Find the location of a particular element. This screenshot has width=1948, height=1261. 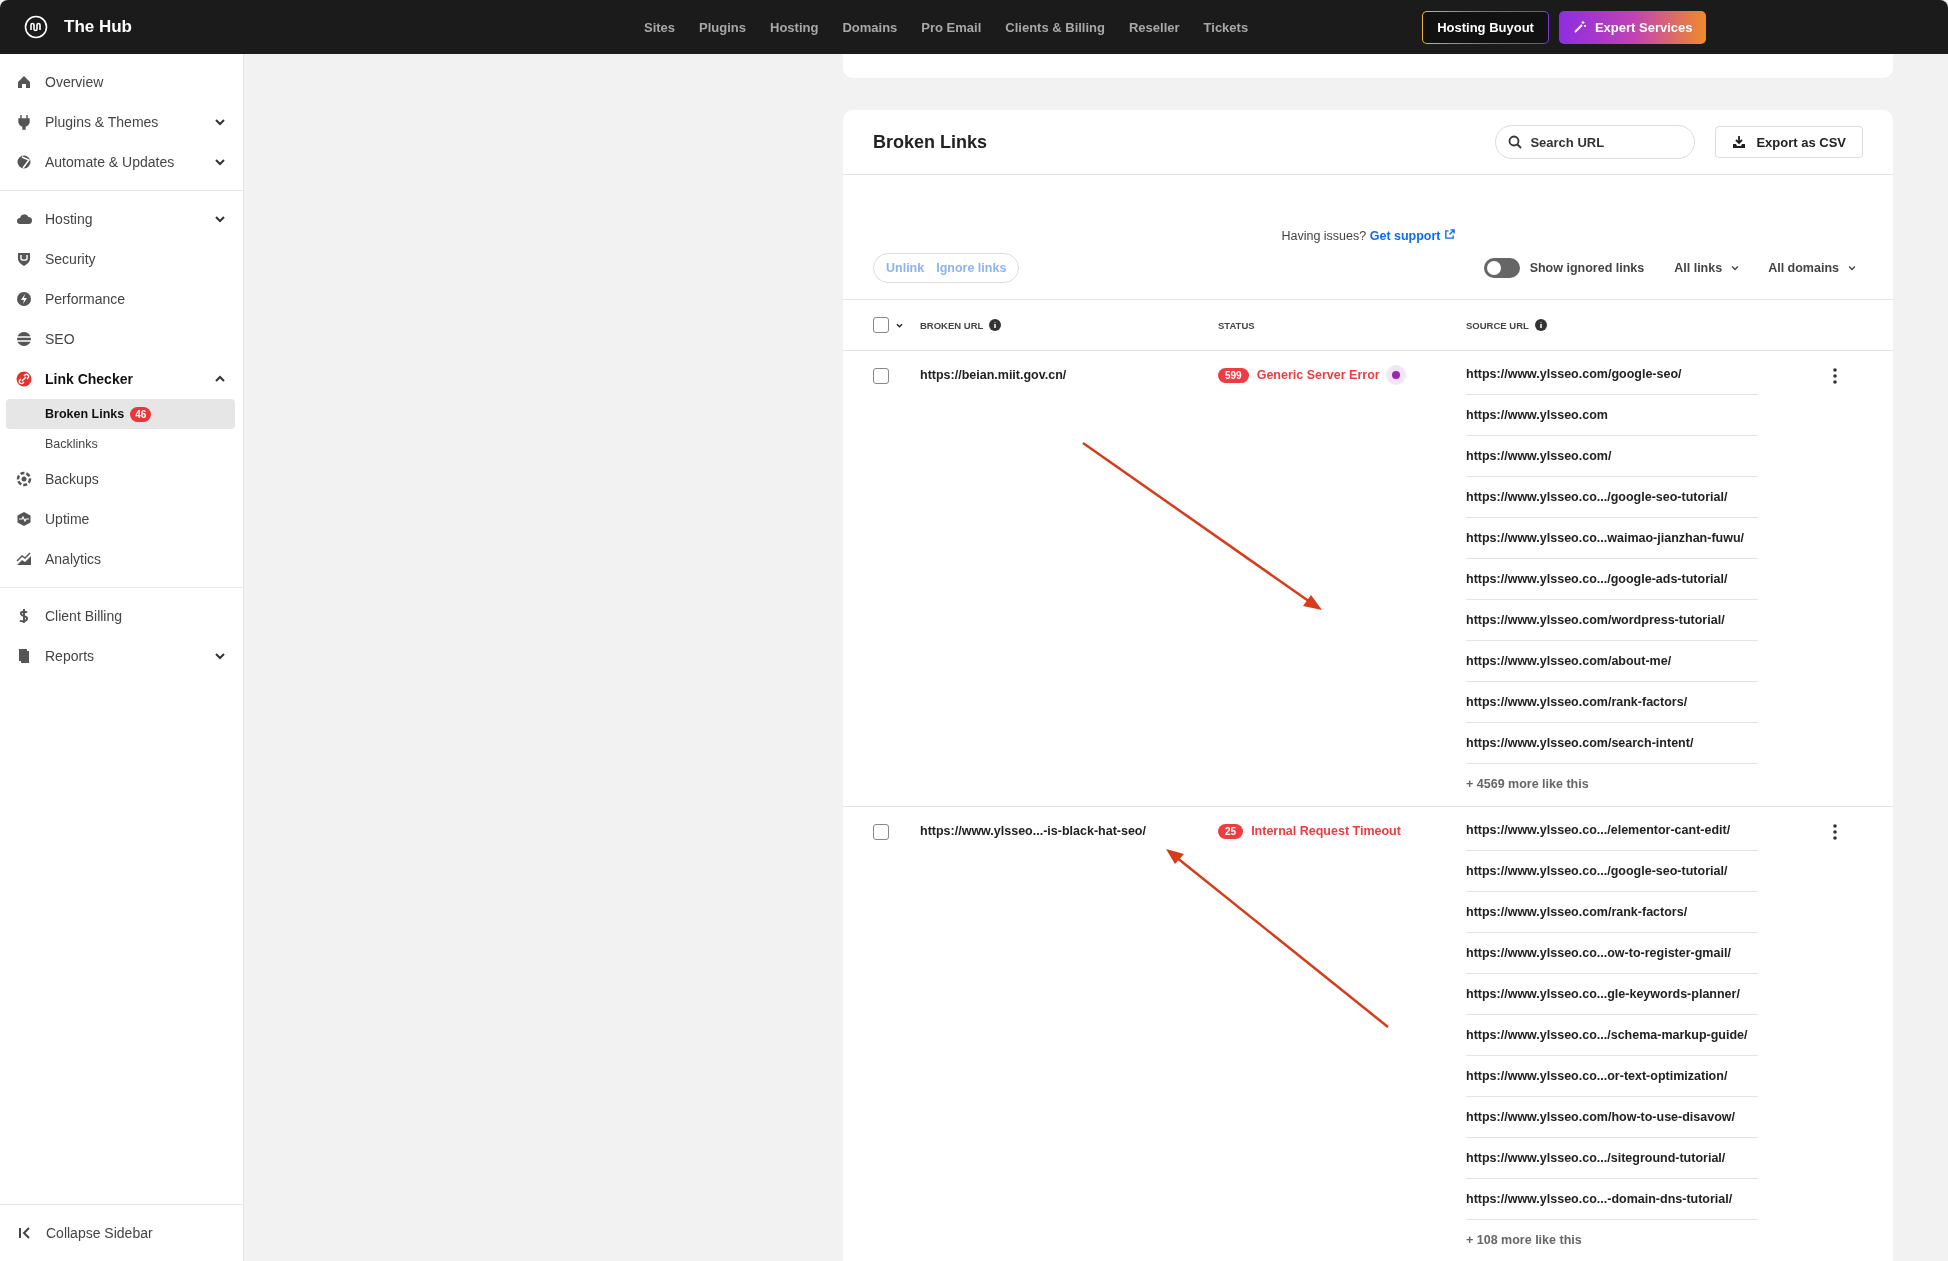

card-title: Broken Links is located at coordinates (930, 142).